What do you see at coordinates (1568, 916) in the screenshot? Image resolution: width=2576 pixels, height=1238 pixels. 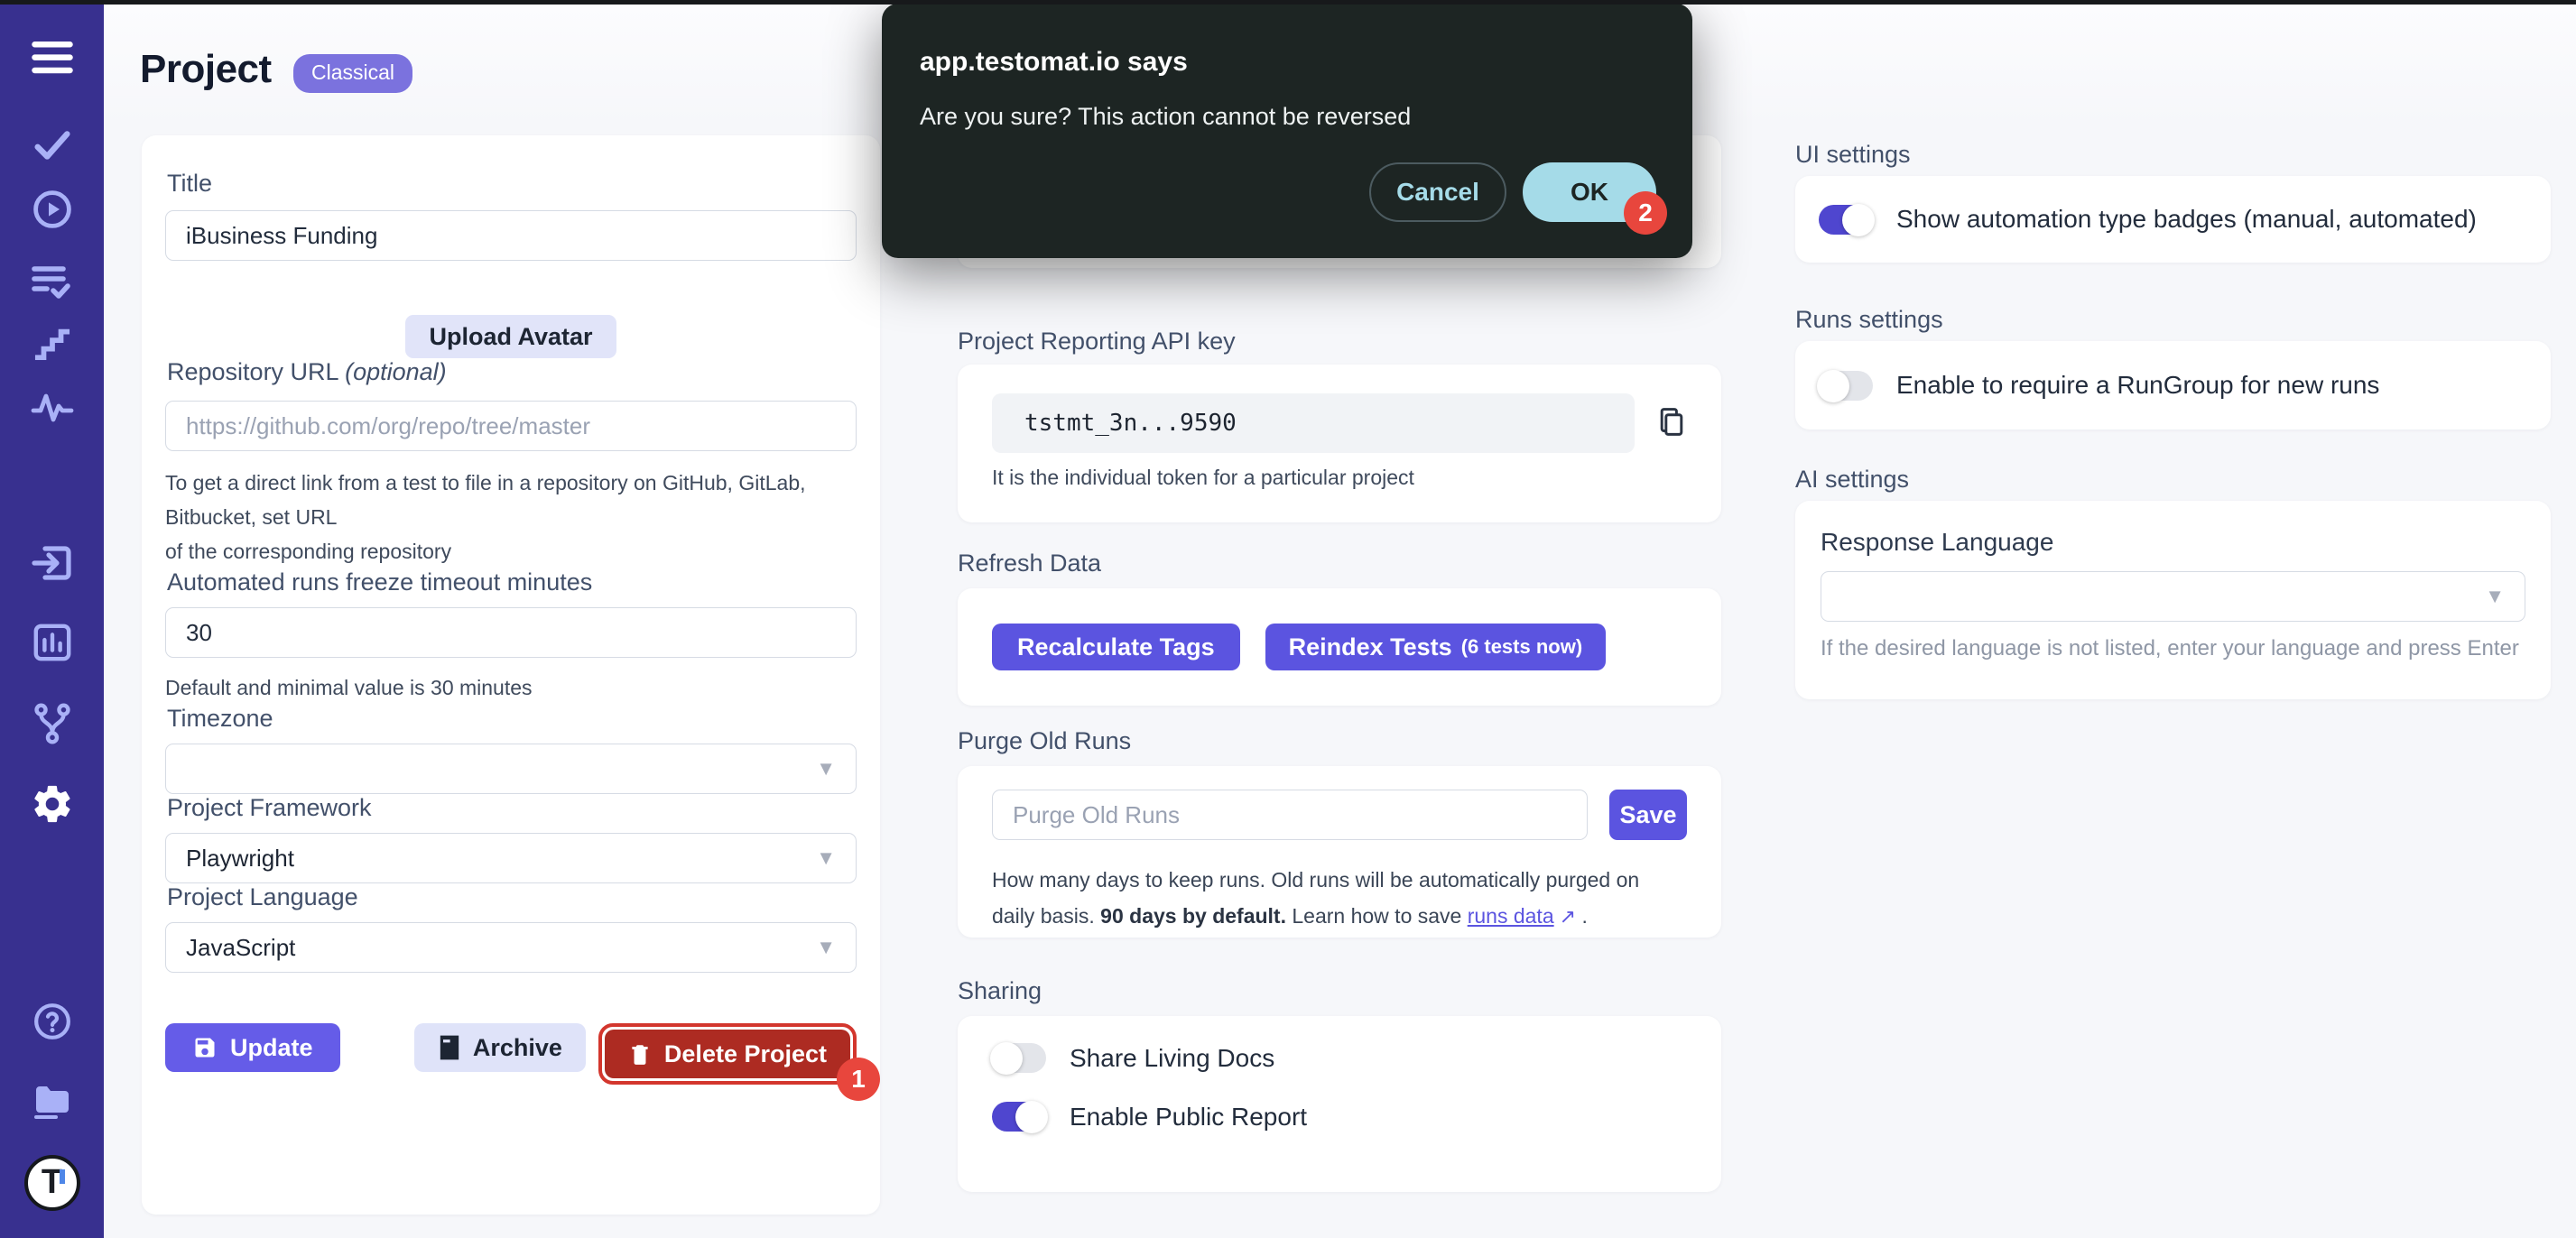 I see `external-link-icon: ↗` at bounding box center [1568, 916].